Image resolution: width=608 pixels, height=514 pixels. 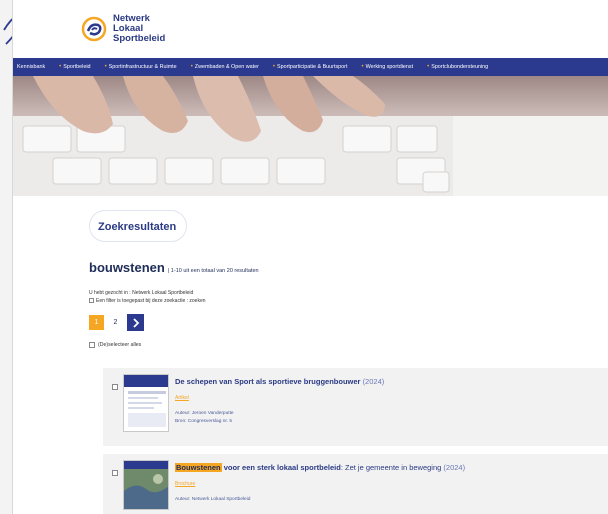 I want to click on site-logo: Netwerk Lokaal Sportbeleid, so click(x=123, y=29).